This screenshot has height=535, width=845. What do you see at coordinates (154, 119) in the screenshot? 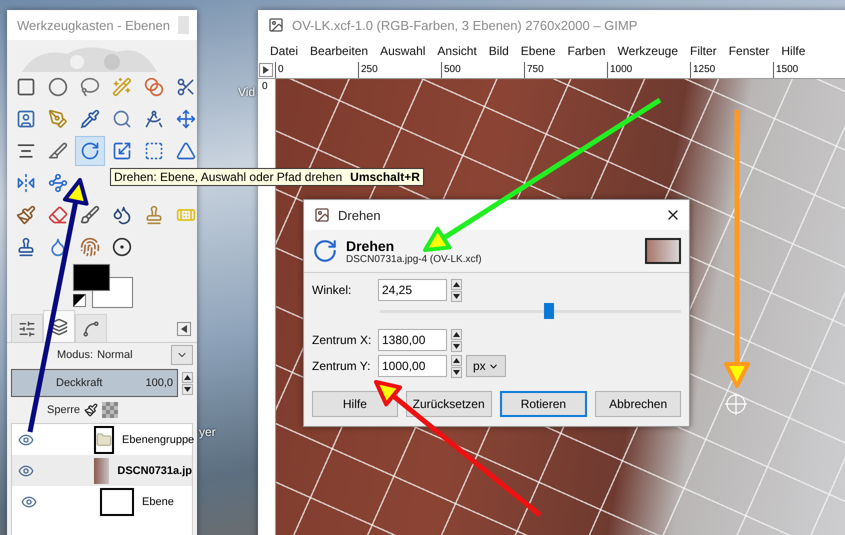
I see `compass-icon` at bounding box center [154, 119].